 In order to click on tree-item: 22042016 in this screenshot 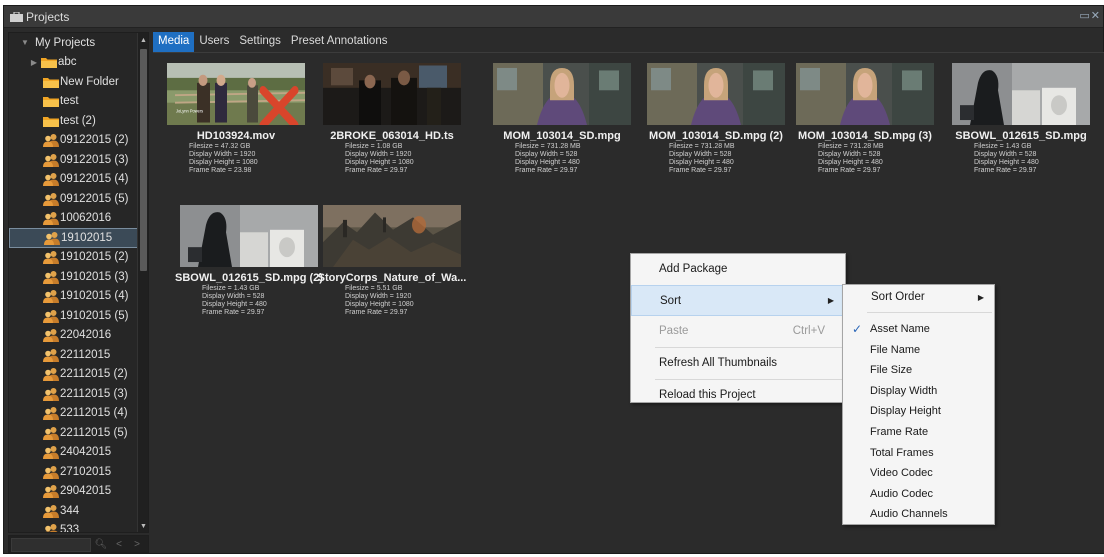, I will do `click(74, 336)`.